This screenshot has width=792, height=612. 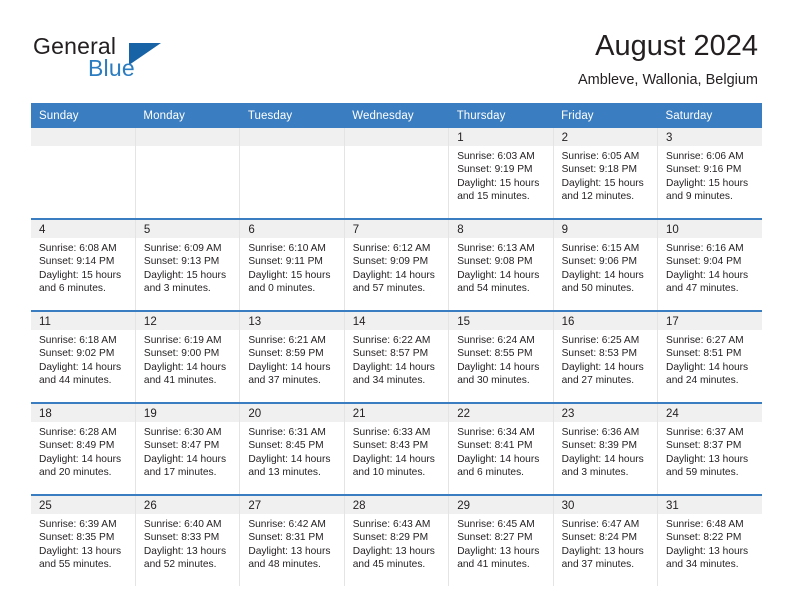 What do you see at coordinates (287, 432) in the screenshot?
I see `sunrise-text: Sunrise: 6:31 AM` at bounding box center [287, 432].